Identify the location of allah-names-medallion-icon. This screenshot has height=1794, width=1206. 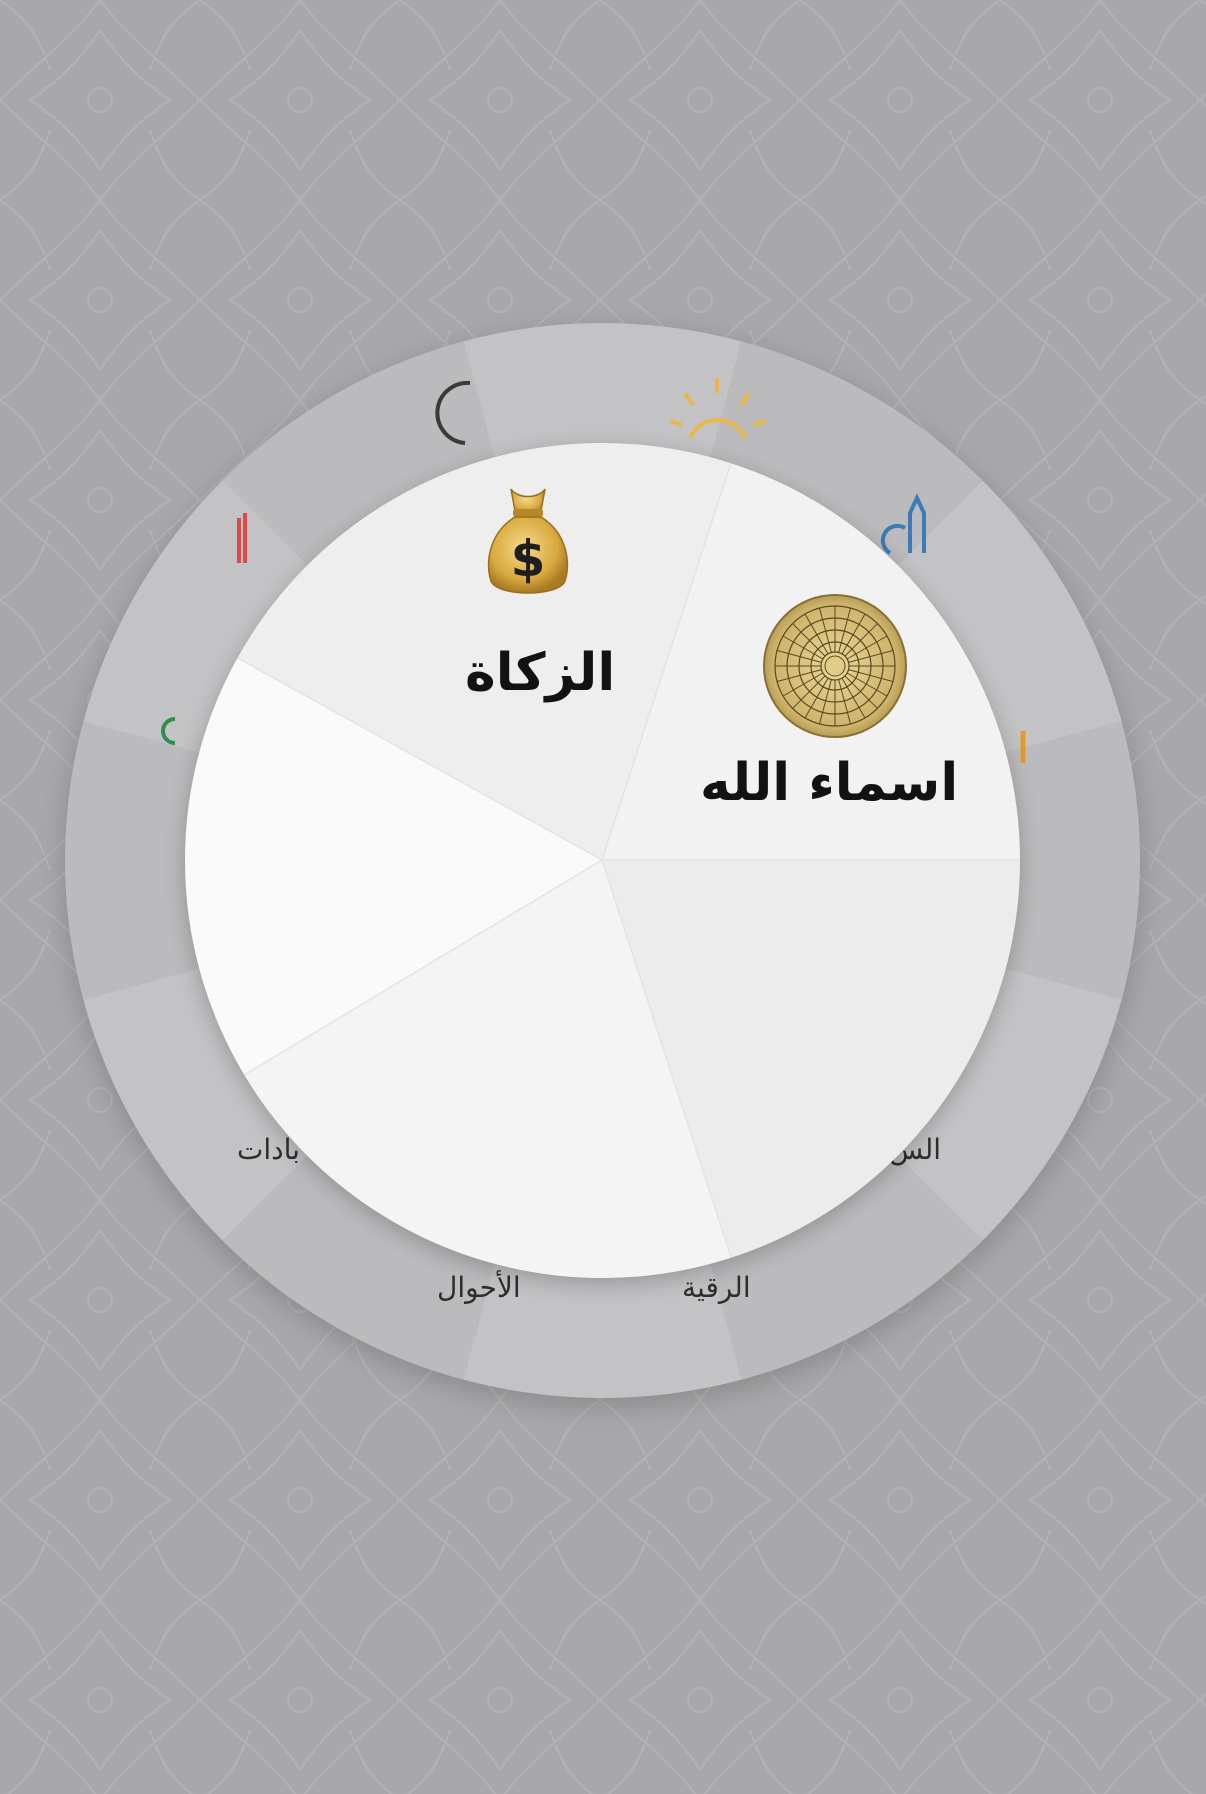
(835, 666).